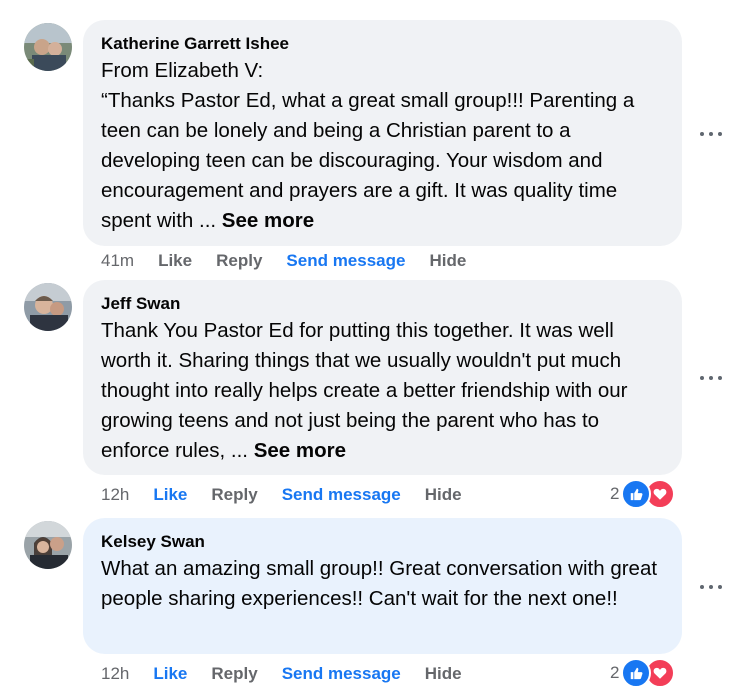  What do you see at coordinates (182, 70) in the screenshot?
I see `comment-text-line: From Elizabeth V:` at bounding box center [182, 70].